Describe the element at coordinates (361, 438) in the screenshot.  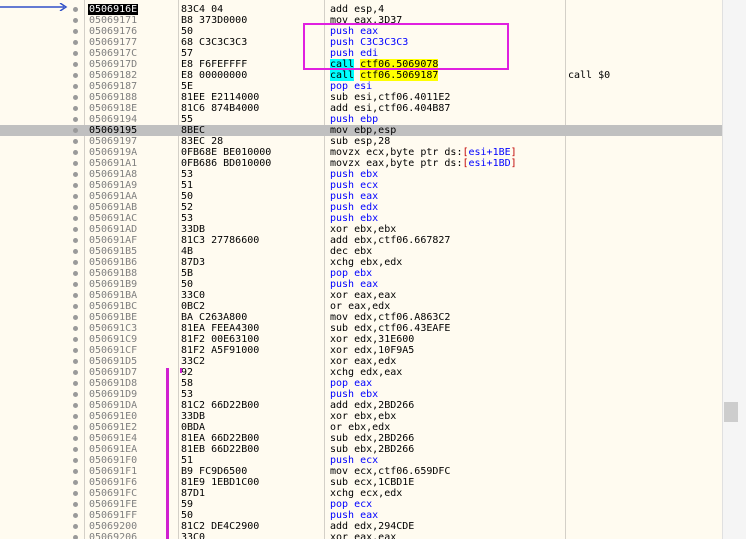
I see `disasm-row: 050691E4 81EA 66D22B00 sub edx,2BD266` at that location.